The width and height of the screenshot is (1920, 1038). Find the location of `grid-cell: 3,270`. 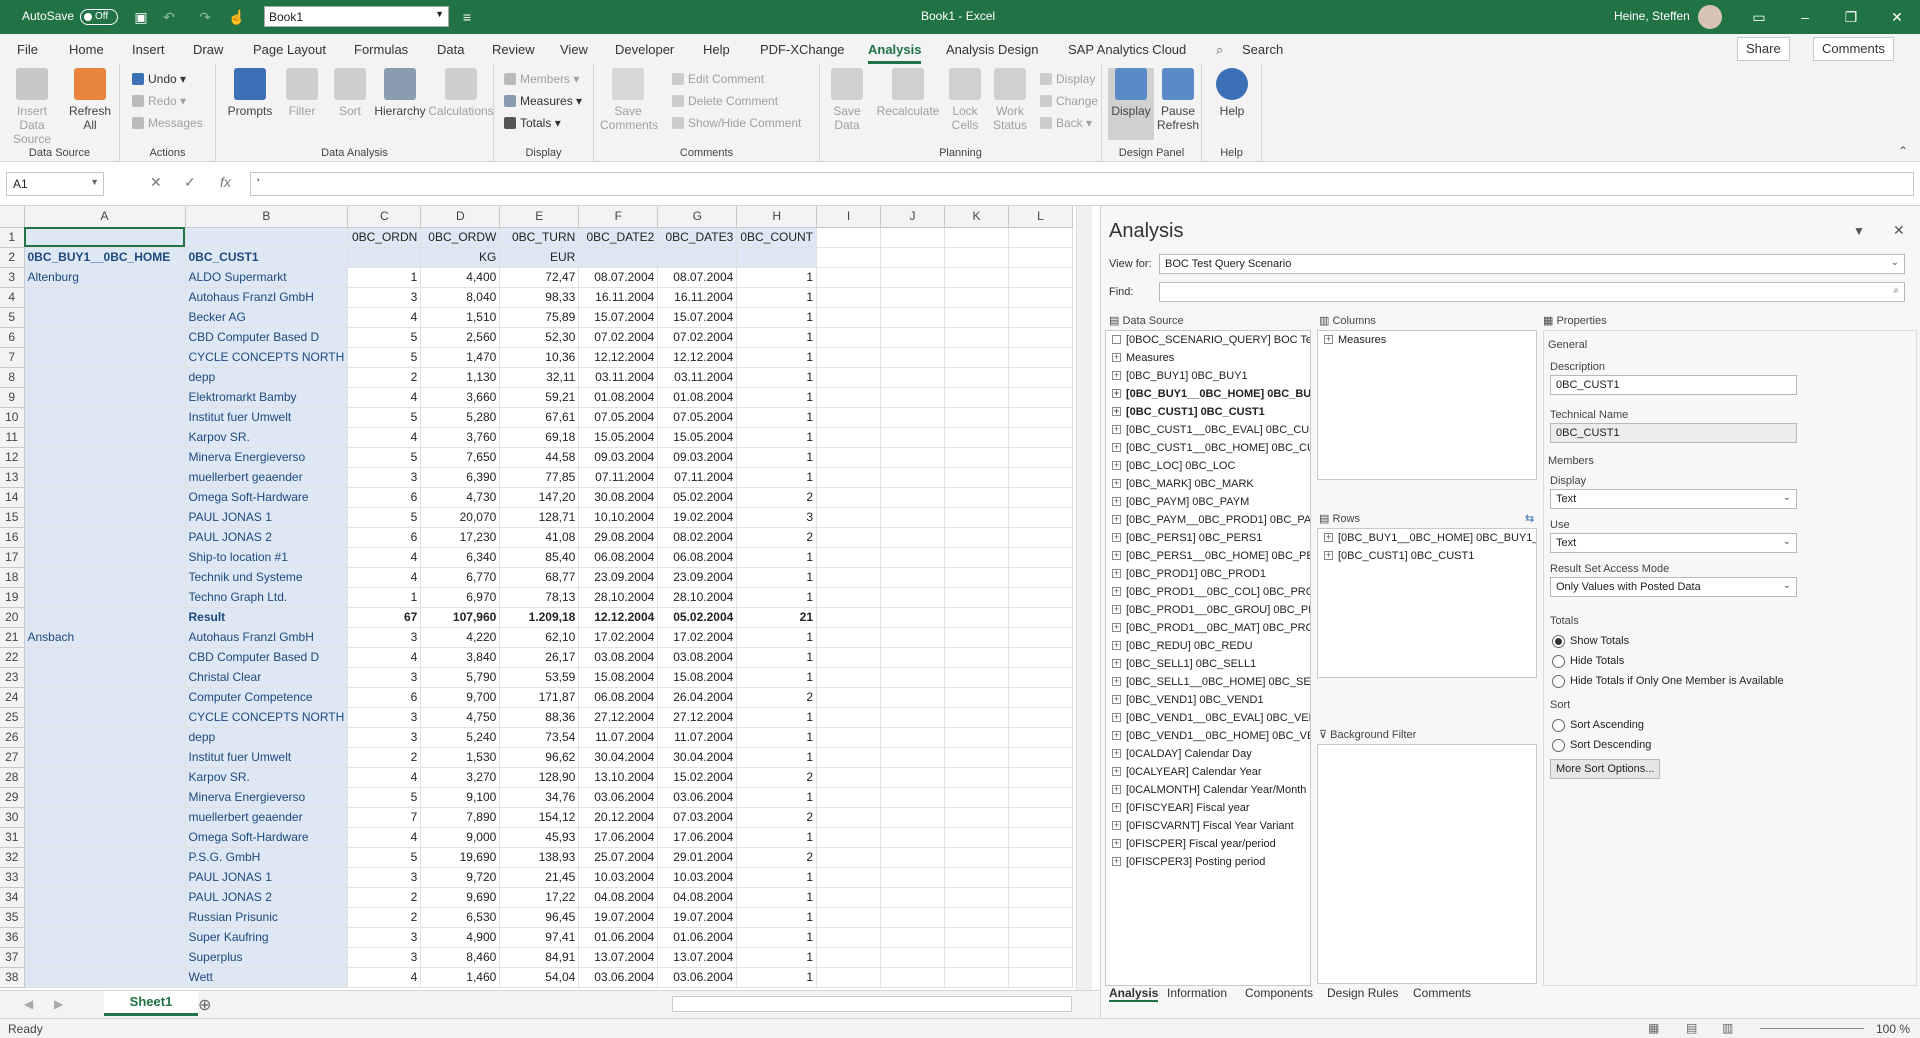

grid-cell: 3,270 is located at coordinates (460, 777).